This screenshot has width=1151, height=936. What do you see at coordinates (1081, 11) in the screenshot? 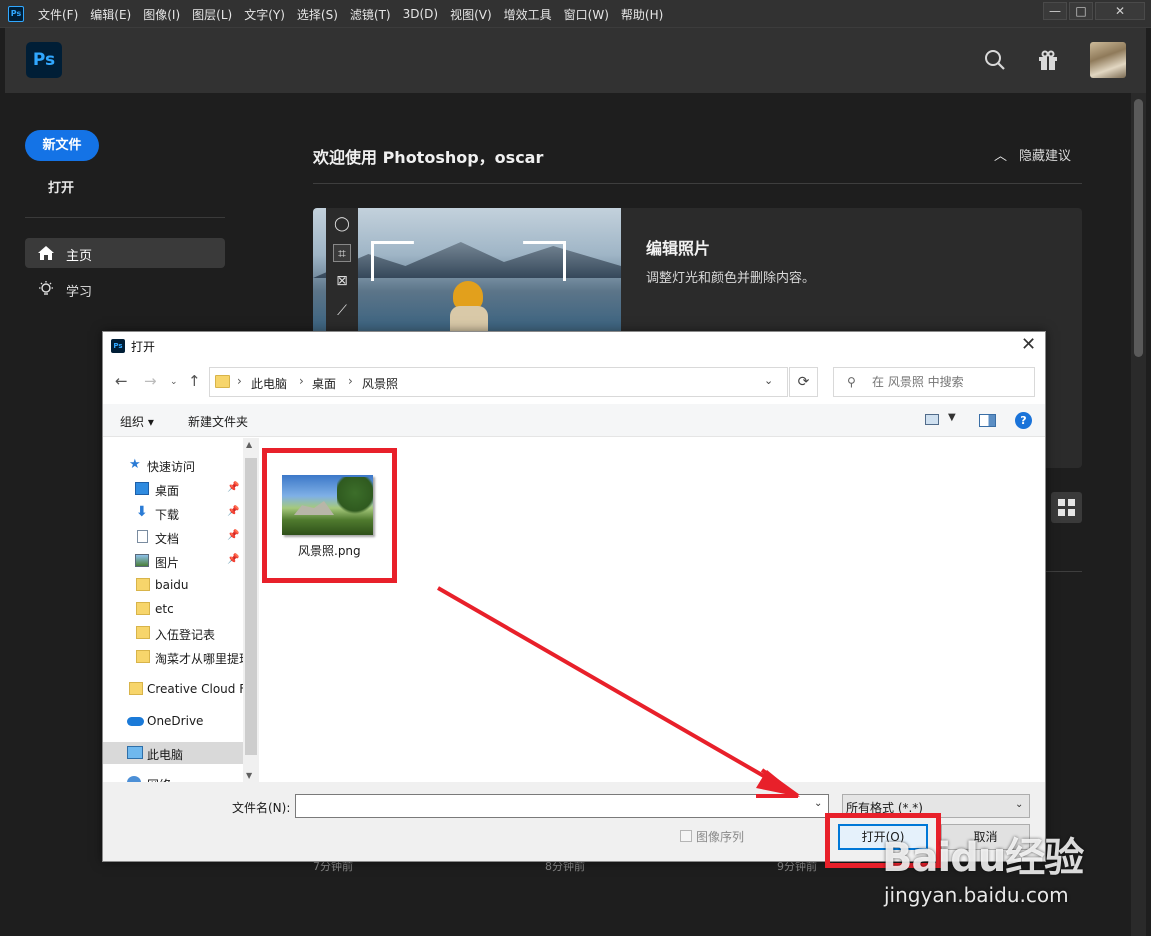
I see `maximize-button: □` at bounding box center [1081, 11].